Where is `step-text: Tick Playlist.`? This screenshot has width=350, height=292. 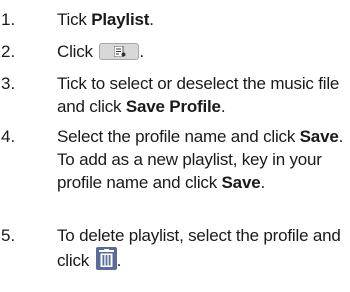 step-text: Tick Playlist. is located at coordinates (105, 19).